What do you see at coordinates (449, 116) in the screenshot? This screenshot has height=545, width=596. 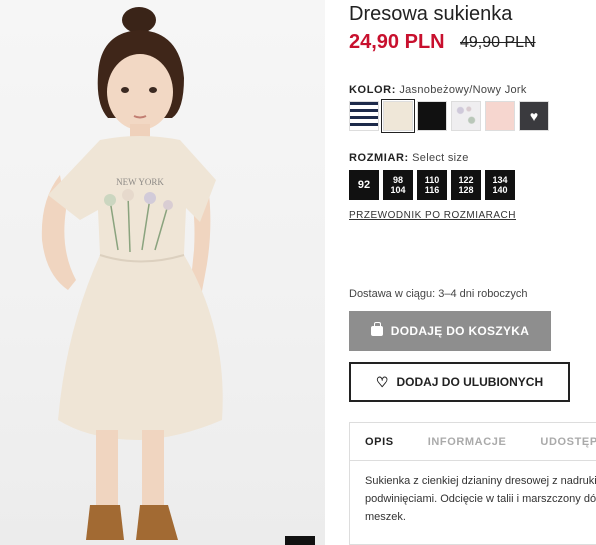 I see `color-swatches: ♥` at bounding box center [449, 116].